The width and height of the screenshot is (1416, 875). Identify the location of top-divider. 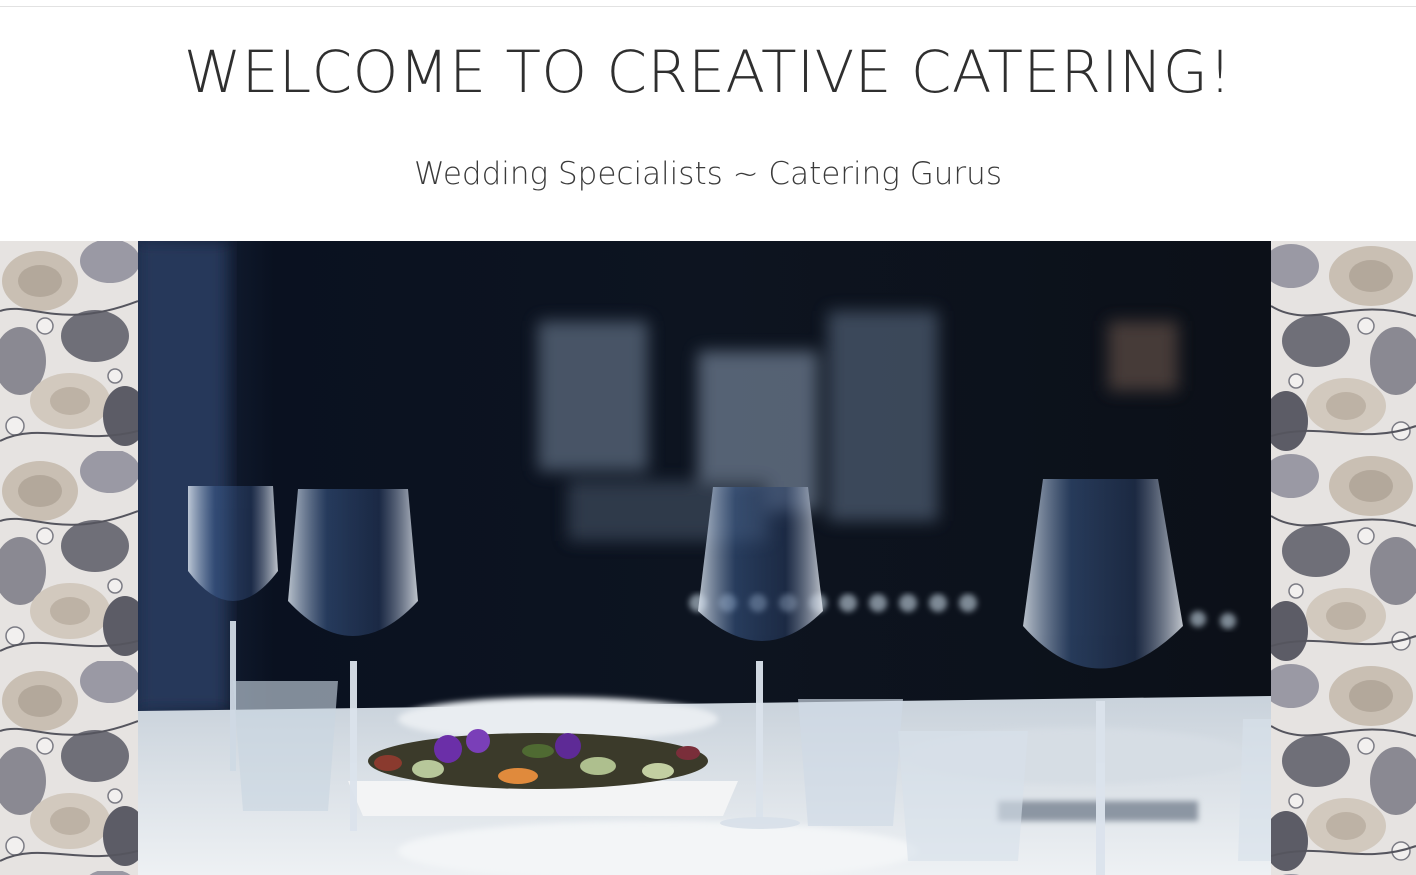
(708, 6).